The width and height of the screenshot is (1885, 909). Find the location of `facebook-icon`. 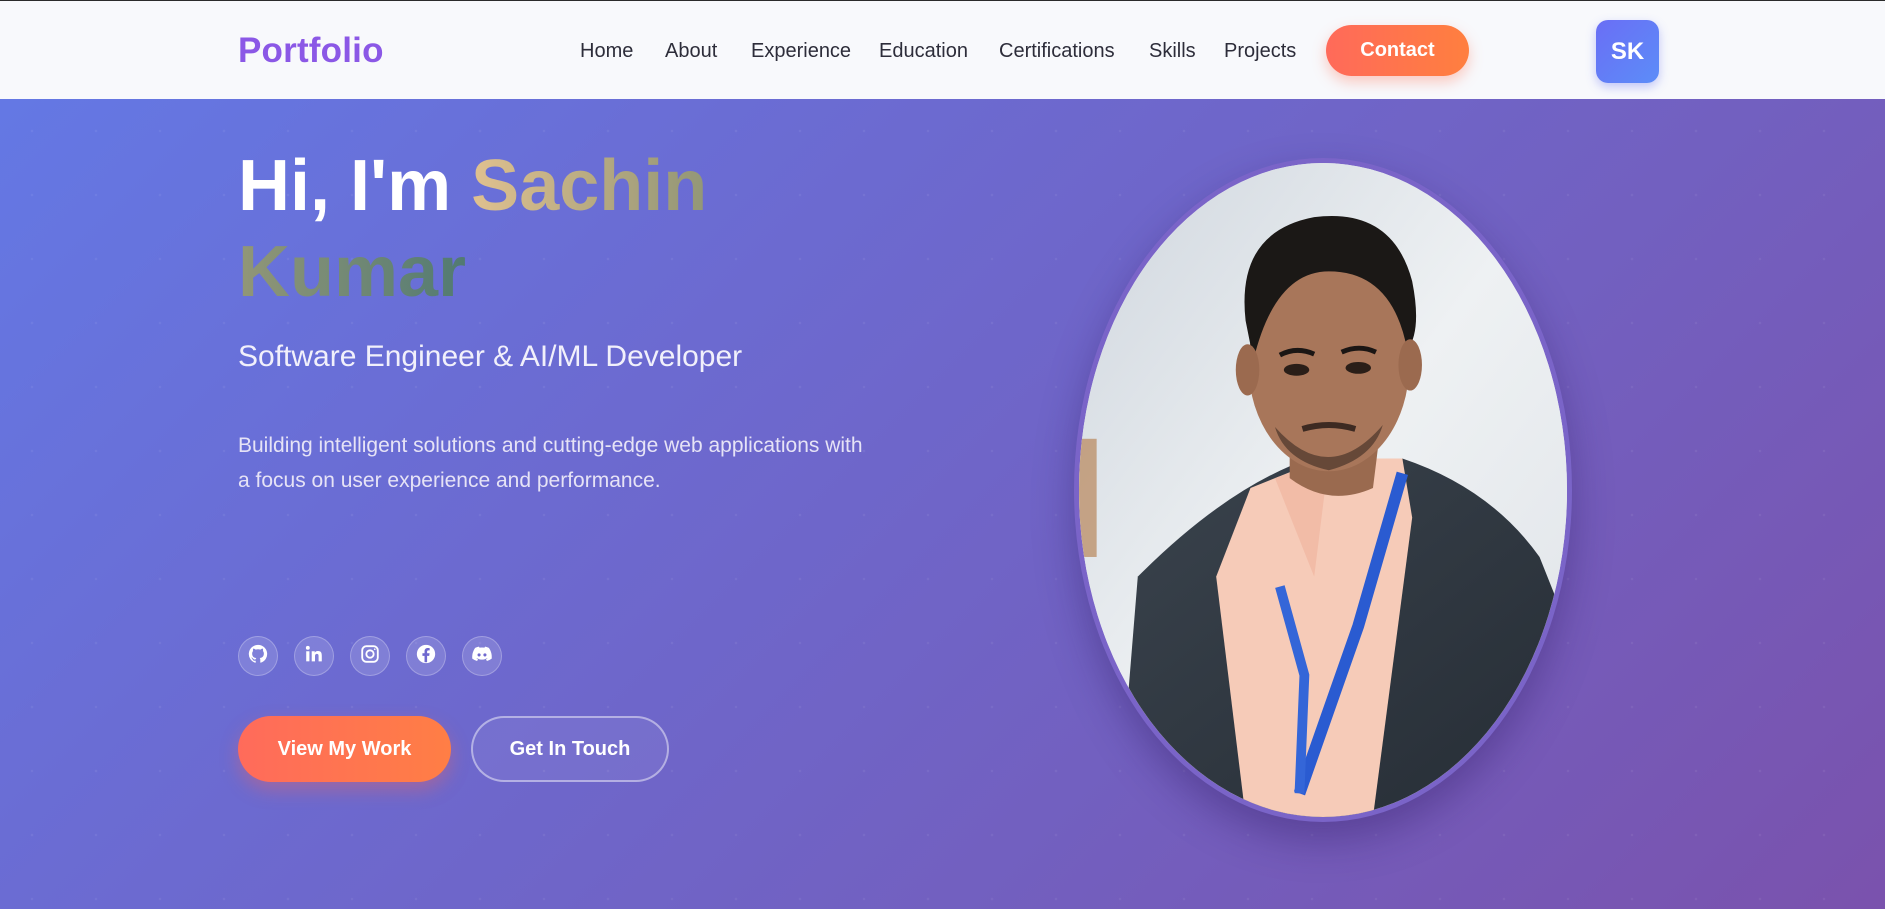

facebook-icon is located at coordinates (426, 656).